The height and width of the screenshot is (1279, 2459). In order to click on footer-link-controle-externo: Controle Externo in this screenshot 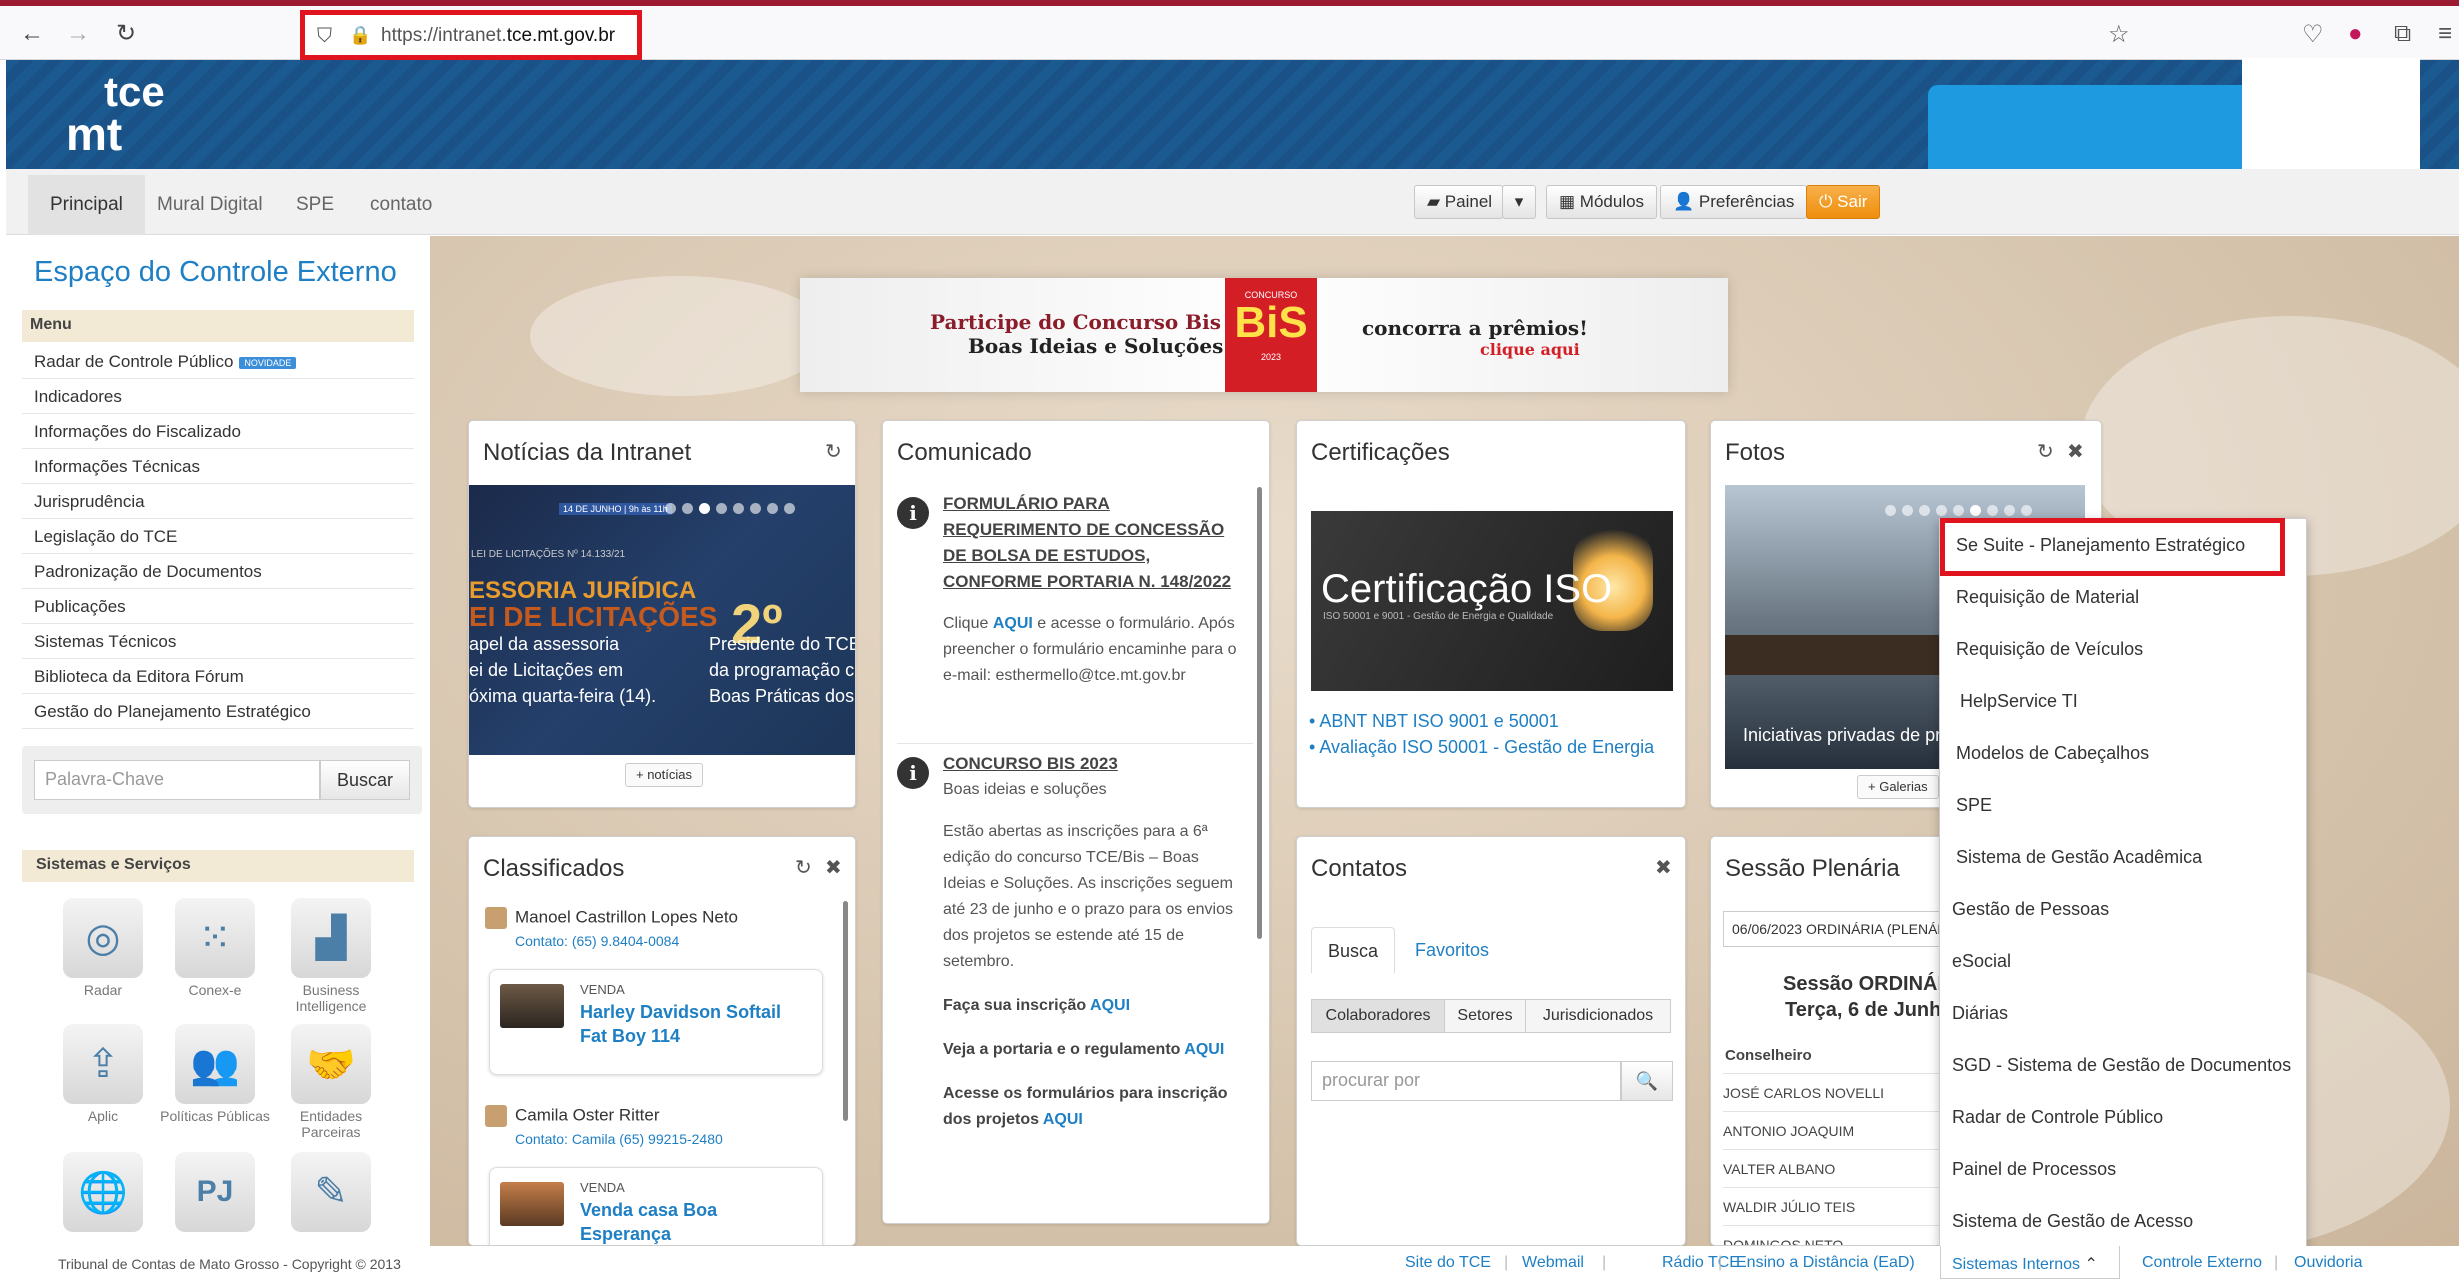, I will do `click(2202, 1263)`.